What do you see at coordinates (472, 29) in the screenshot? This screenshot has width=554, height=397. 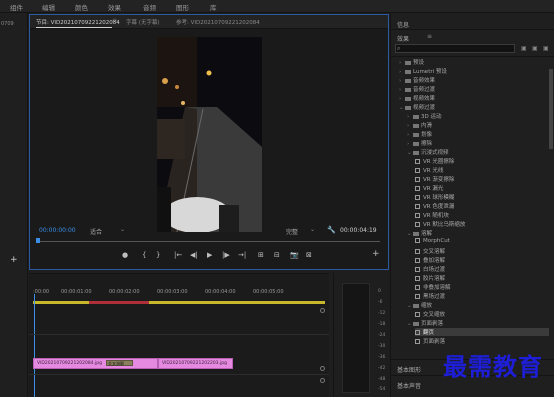 I see `divider` at bounding box center [472, 29].